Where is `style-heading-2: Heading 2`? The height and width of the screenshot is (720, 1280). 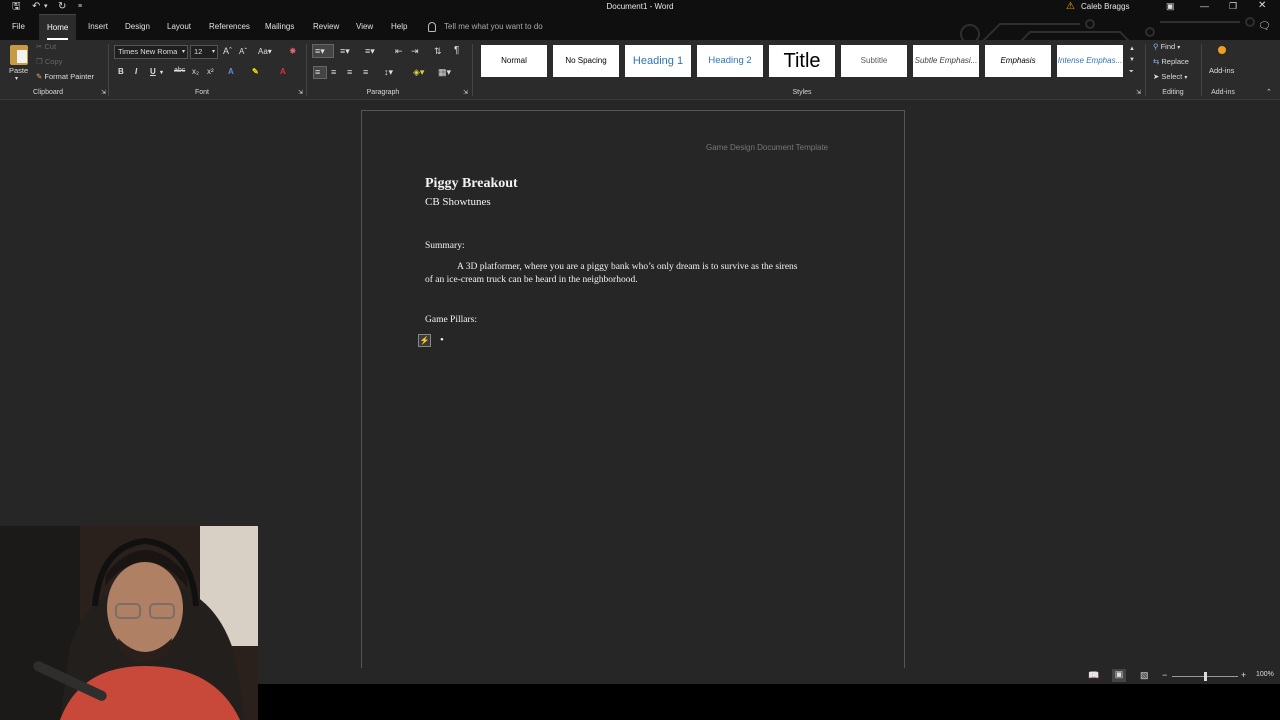 style-heading-2: Heading 2 is located at coordinates (730, 61).